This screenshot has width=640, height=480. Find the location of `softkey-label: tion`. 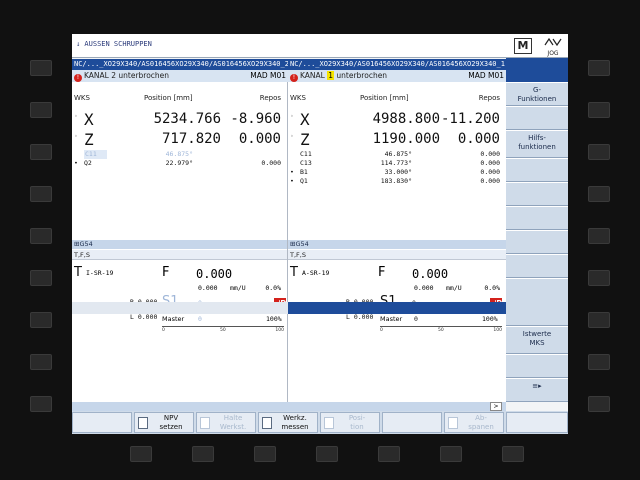

softkey-label: tion is located at coordinates (357, 427).